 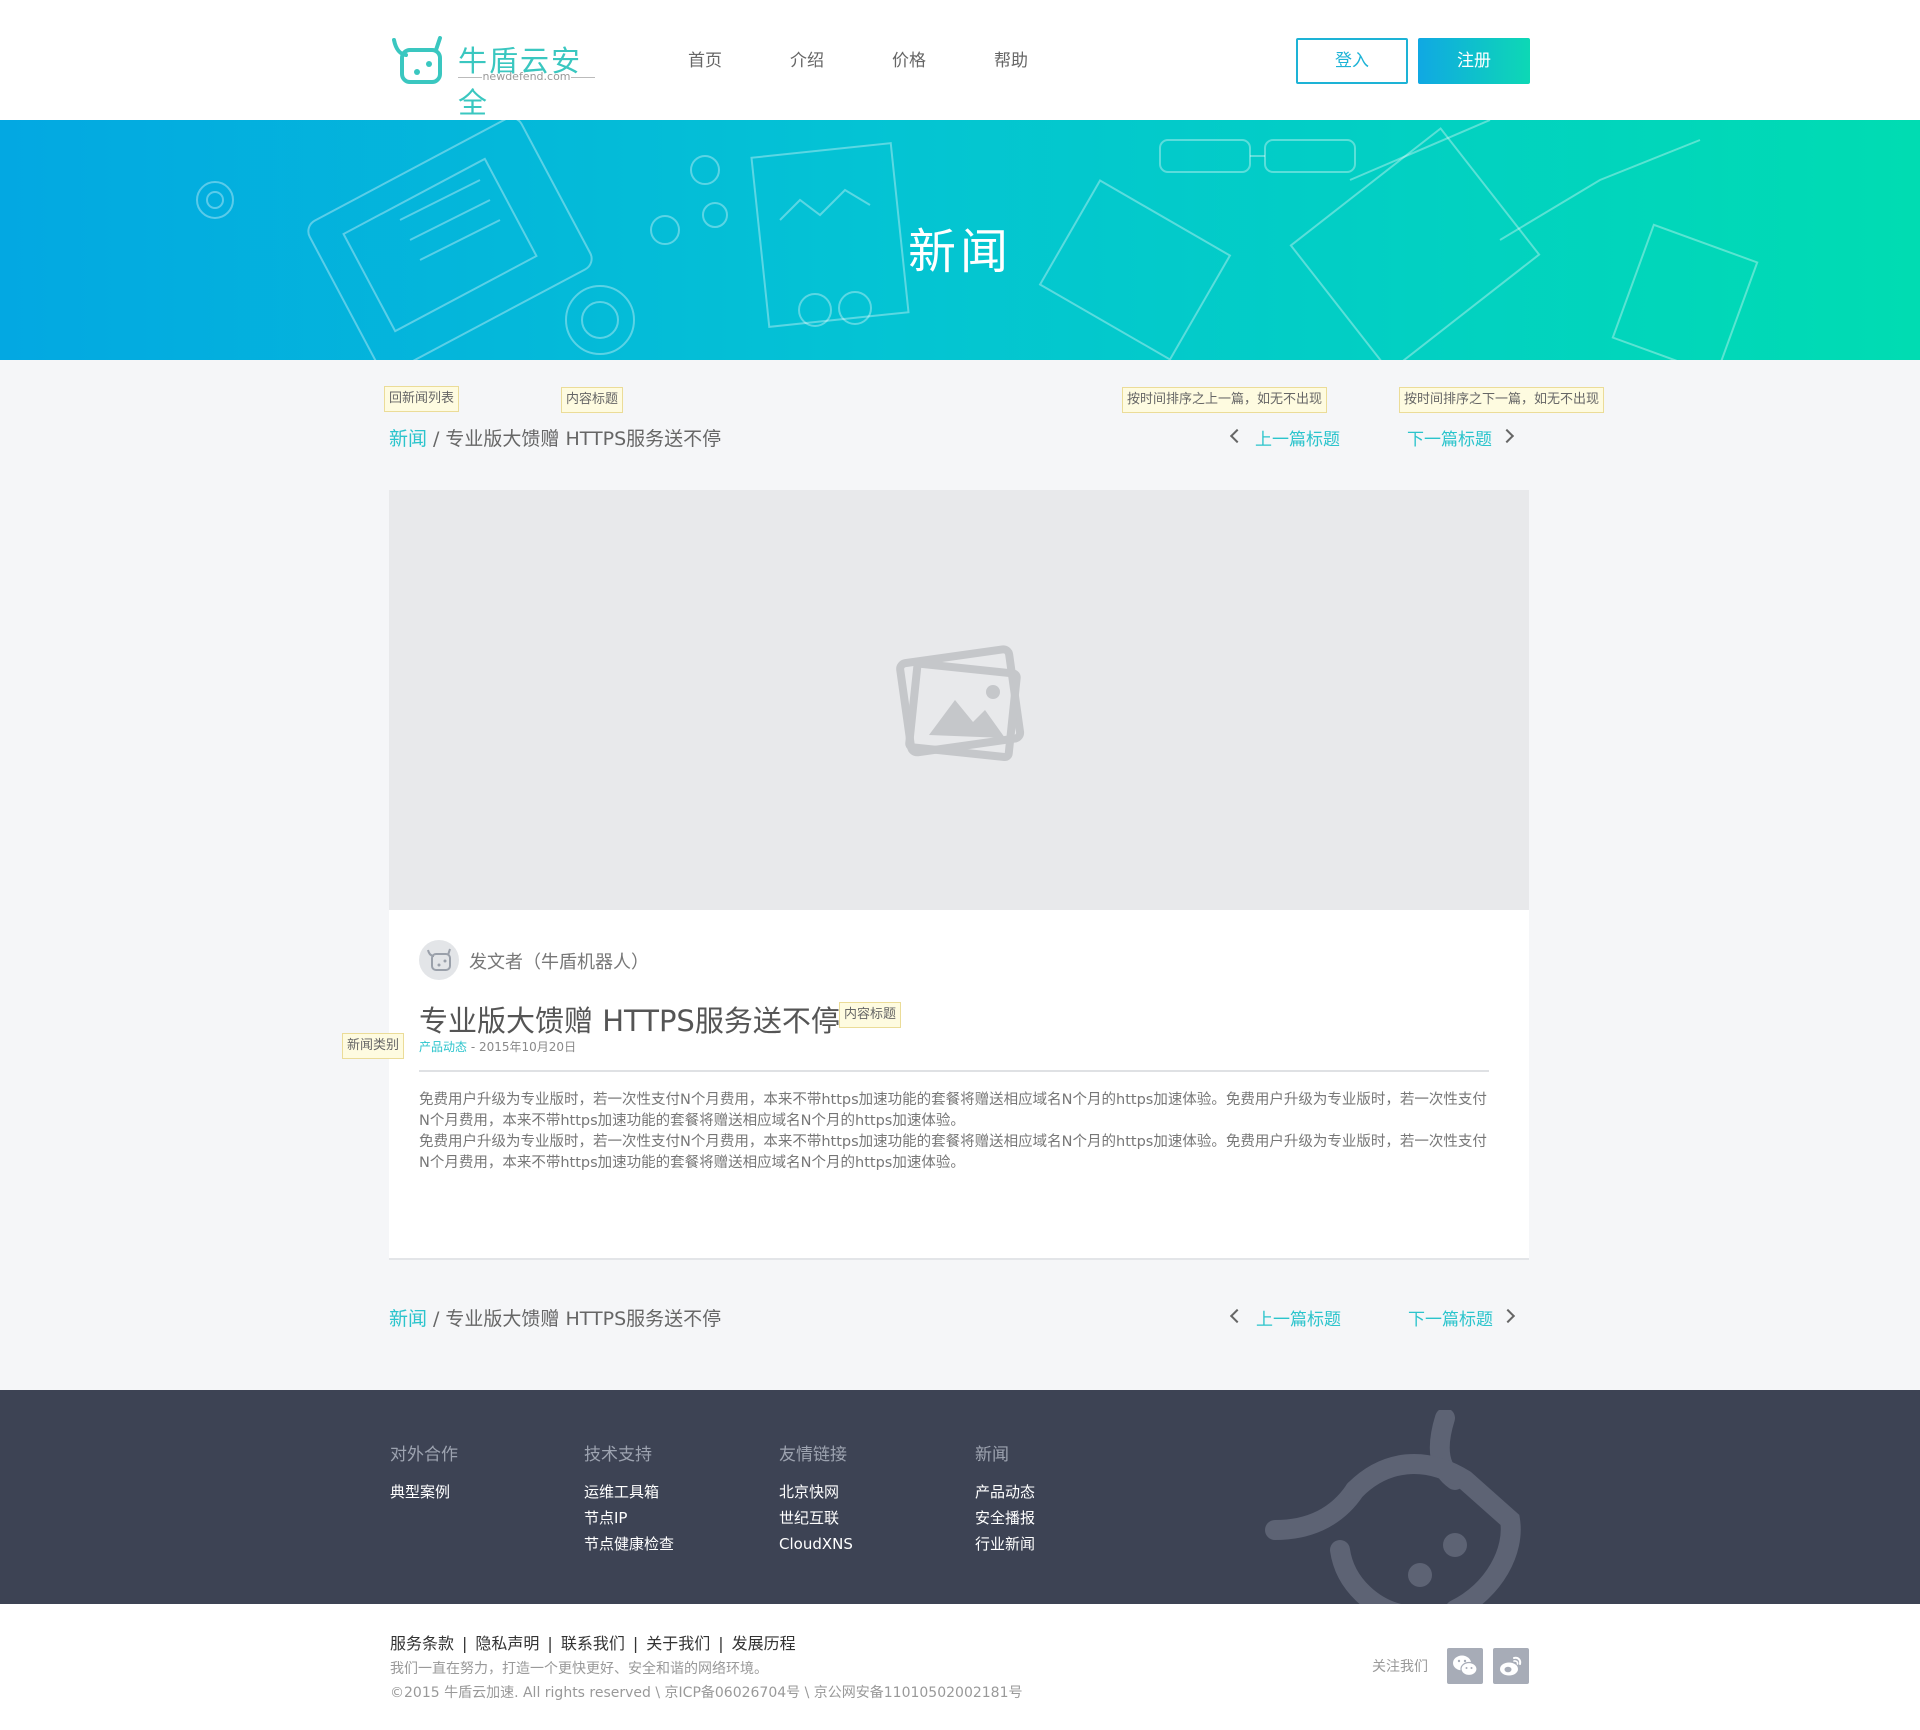 I want to click on follow-us-label: 关注我们, so click(x=1400, y=1667).